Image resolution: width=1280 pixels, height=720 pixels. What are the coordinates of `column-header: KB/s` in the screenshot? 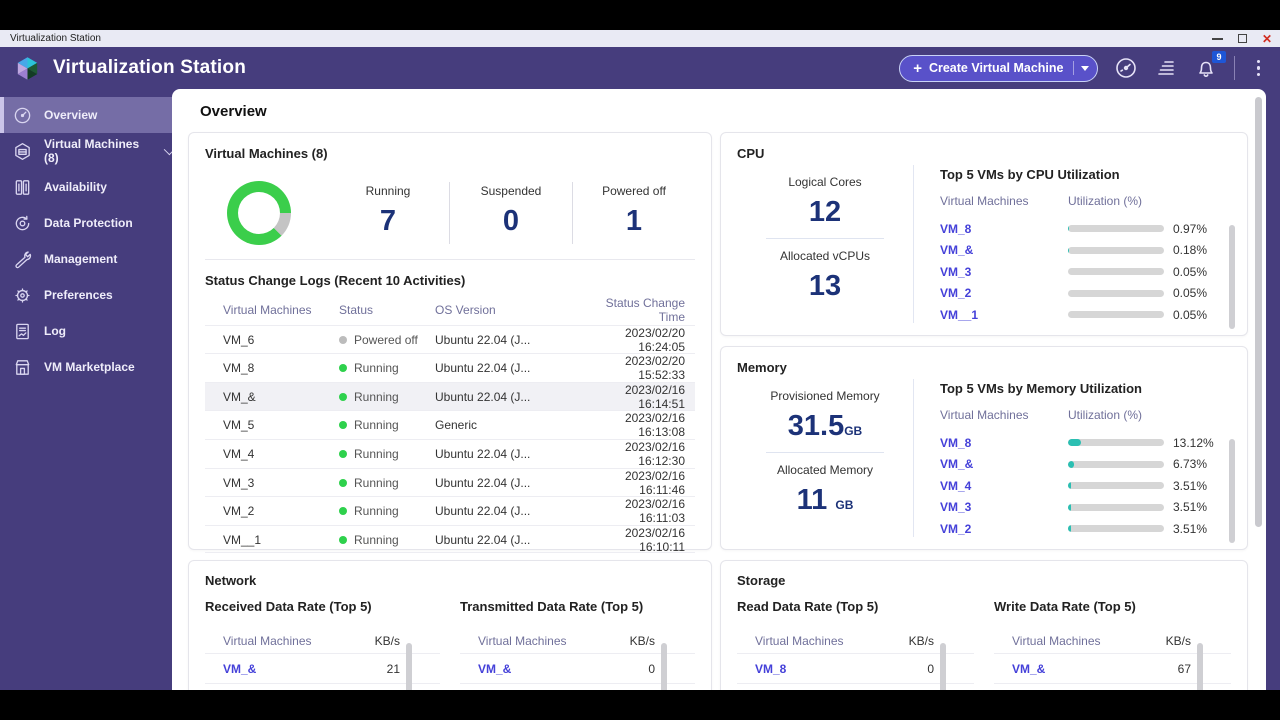 It's located at (642, 641).